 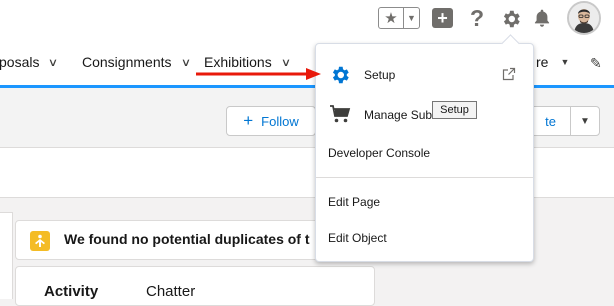 What do you see at coordinates (170, 291) in the screenshot?
I see `tab-chatter: Chatter` at bounding box center [170, 291].